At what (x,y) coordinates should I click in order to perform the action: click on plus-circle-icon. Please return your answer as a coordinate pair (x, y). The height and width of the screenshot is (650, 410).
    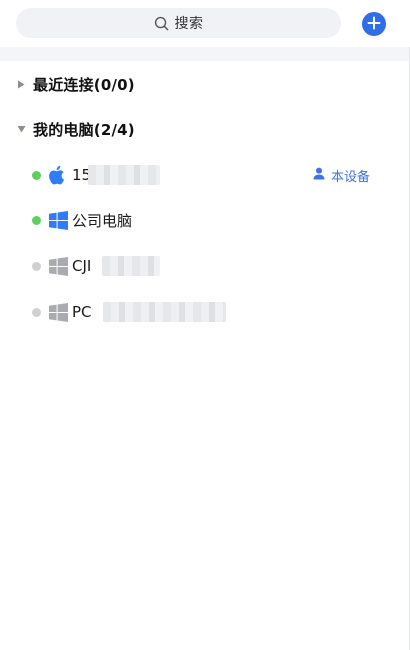
    Looking at the image, I should click on (374, 24).